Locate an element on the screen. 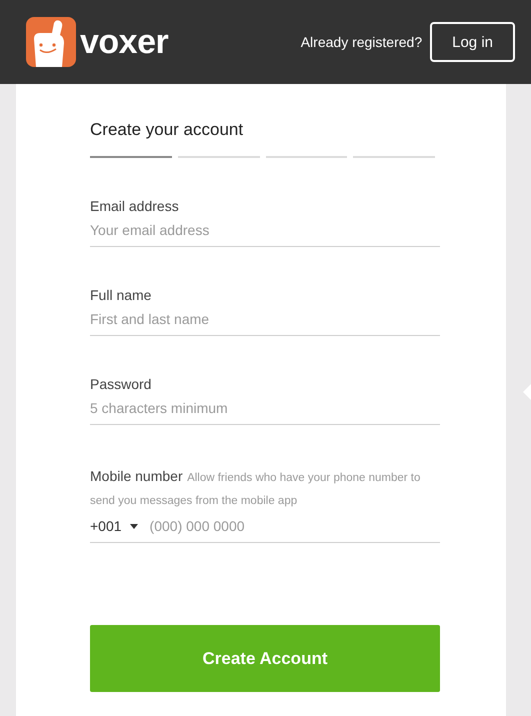 The width and height of the screenshot is (531, 716). caret-icon is located at coordinates (134, 526).